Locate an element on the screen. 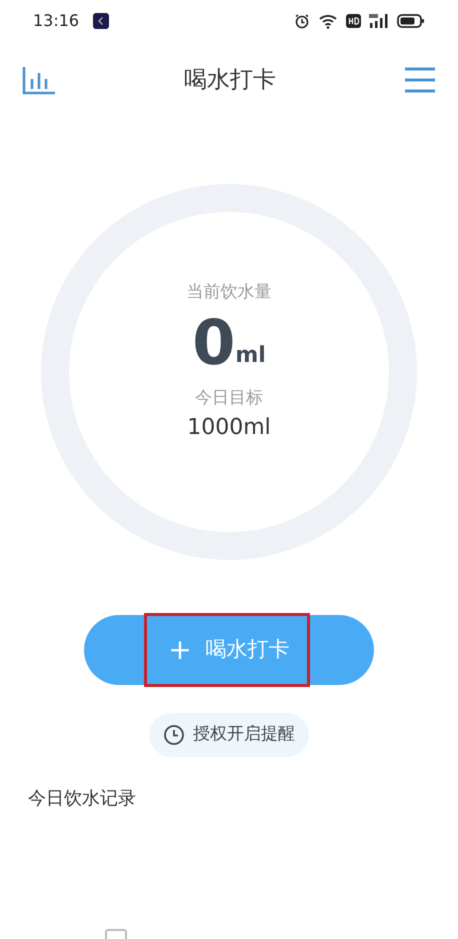  clock-icon is located at coordinates (174, 735).